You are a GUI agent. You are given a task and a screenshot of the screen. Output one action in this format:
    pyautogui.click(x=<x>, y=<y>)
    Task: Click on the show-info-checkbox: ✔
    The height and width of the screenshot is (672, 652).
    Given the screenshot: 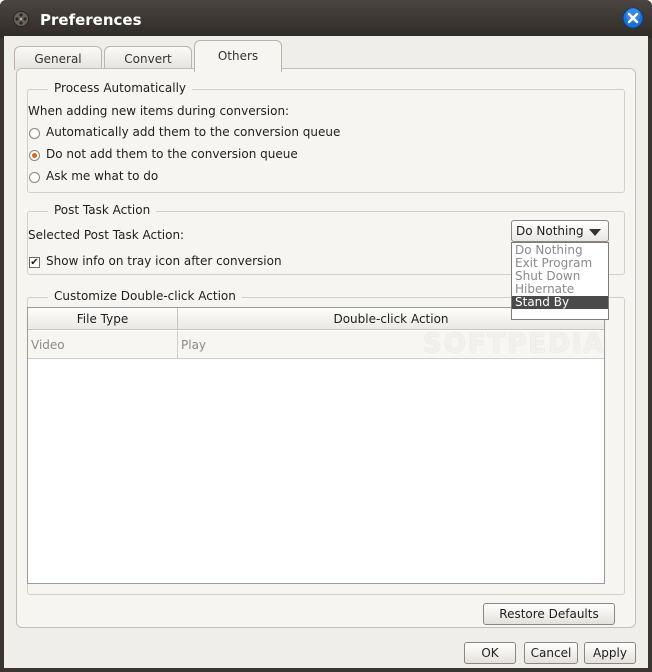 What is the action you would take?
    pyautogui.click(x=34, y=262)
    